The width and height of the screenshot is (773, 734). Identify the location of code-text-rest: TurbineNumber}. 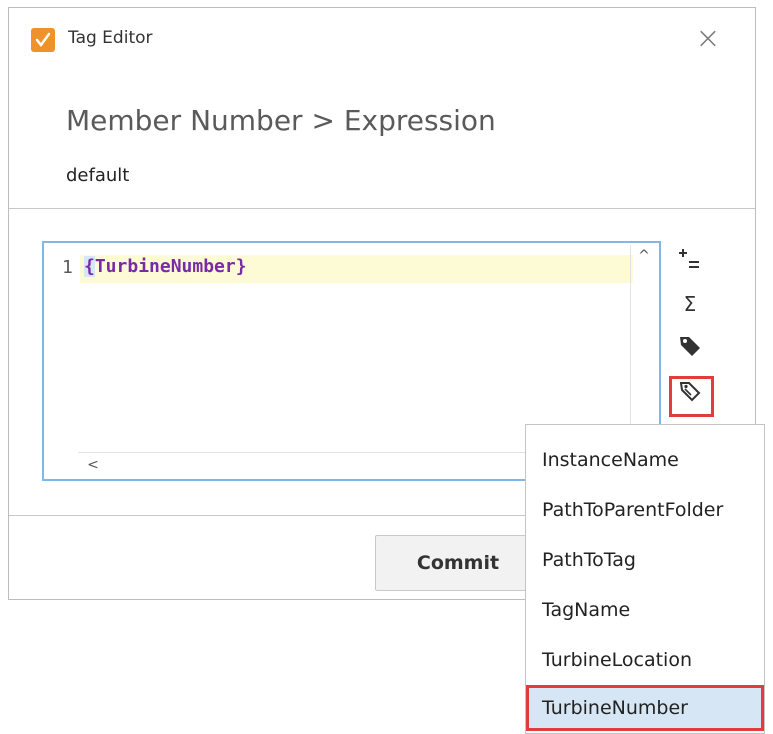
(170, 266).